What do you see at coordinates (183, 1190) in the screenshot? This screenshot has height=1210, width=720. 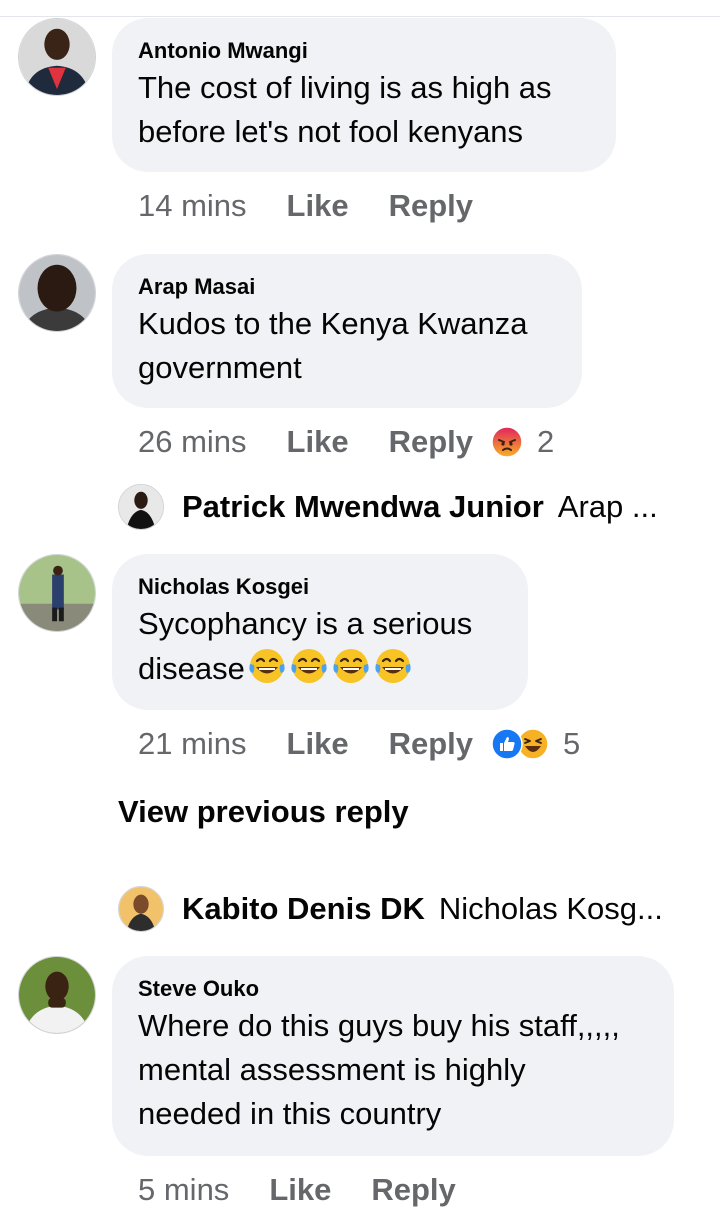 I see `comment-time: 5 mins` at bounding box center [183, 1190].